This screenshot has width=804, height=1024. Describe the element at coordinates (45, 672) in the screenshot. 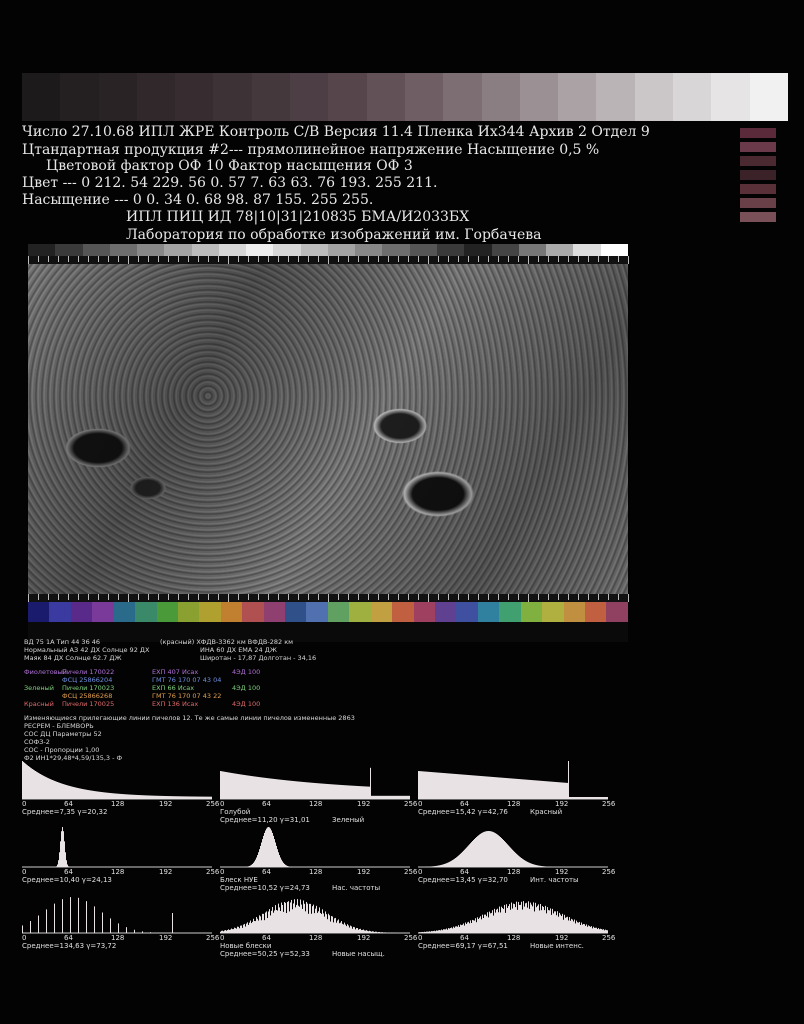

I see `channel-name: Фиолетовый` at that location.